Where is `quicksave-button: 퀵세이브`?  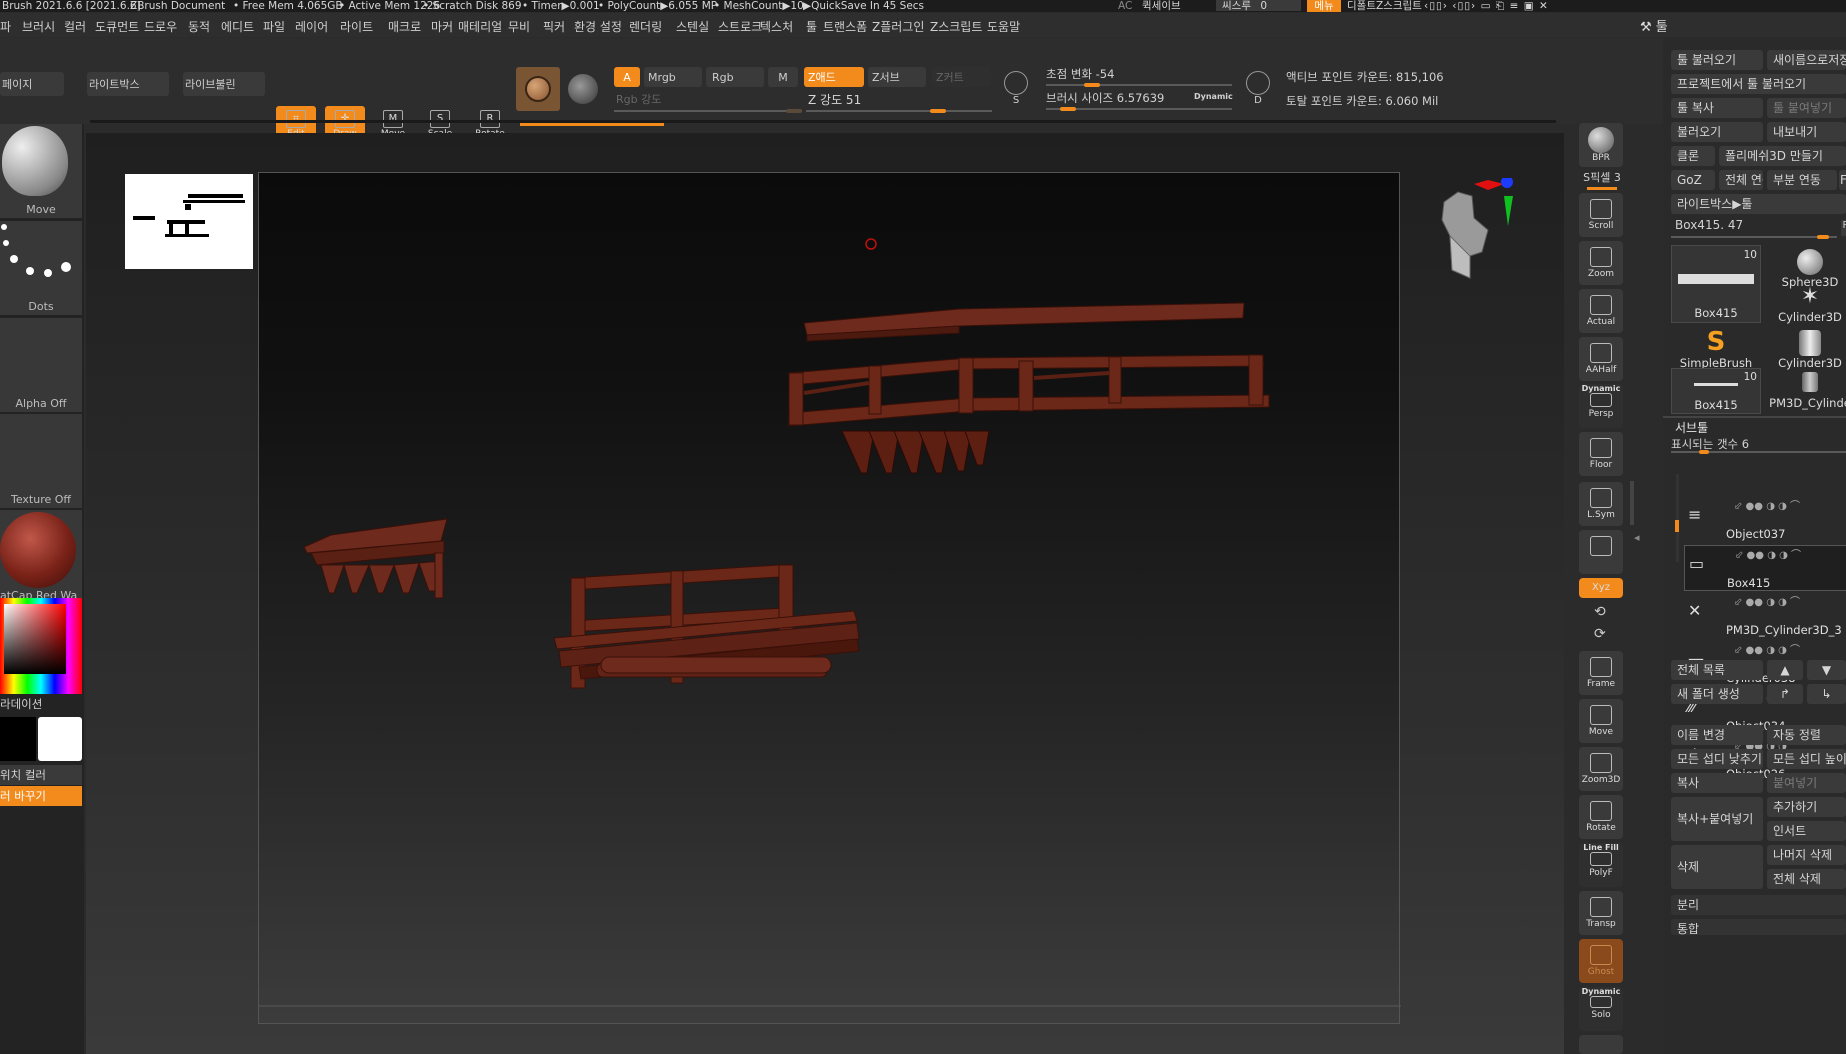
quicksave-button: 퀵세이브 is located at coordinates (1161, 6).